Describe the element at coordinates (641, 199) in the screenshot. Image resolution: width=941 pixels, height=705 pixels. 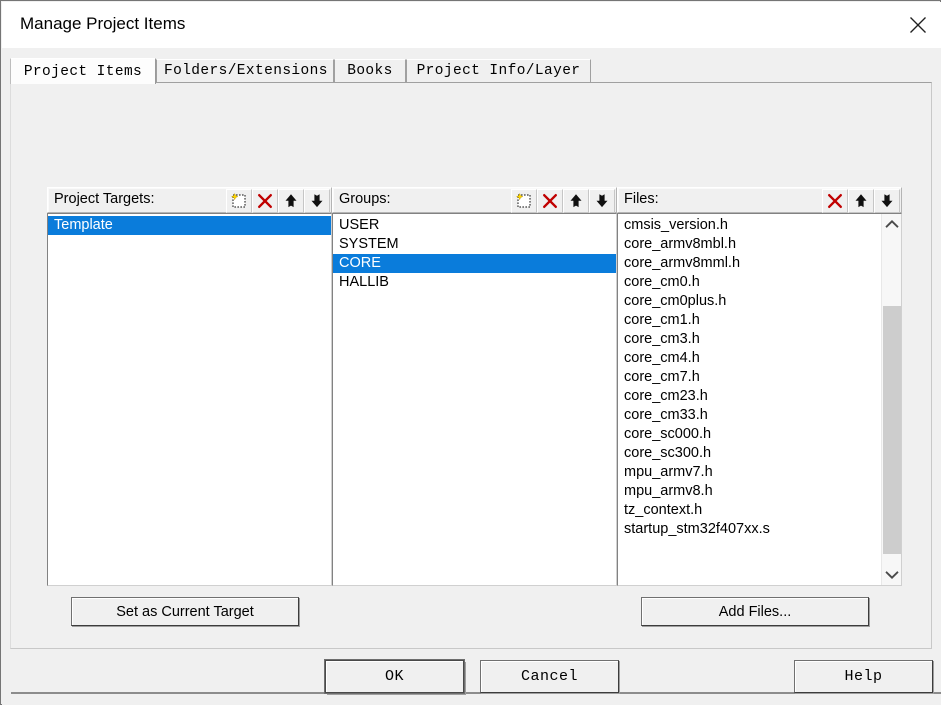
I see `files-label: Files:` at that location.